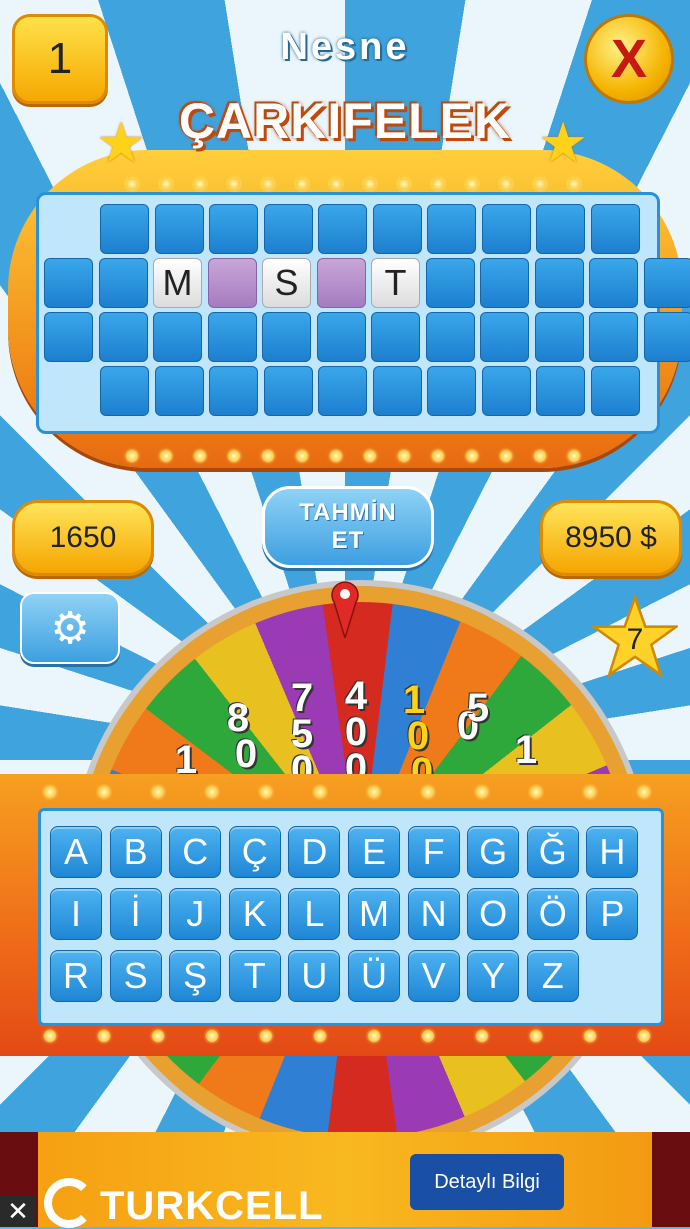 This screenshot has width=690, height=1229. What do you see at coordinates (341, 283) in the screenshot?
I see `board-tile-blank-space` at bounding box center [341, 283].